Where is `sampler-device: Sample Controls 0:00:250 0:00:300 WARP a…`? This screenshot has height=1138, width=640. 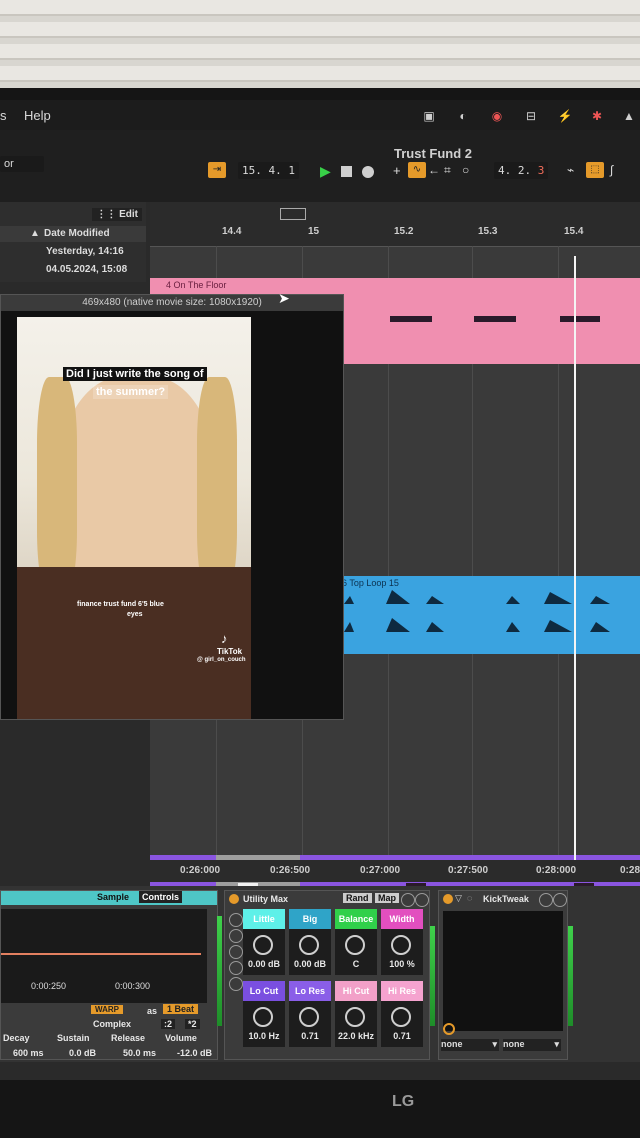
sampler-device: Sample Controls 0:00:250 0:00:300 WARP a… is located at coordinates (109, 975).